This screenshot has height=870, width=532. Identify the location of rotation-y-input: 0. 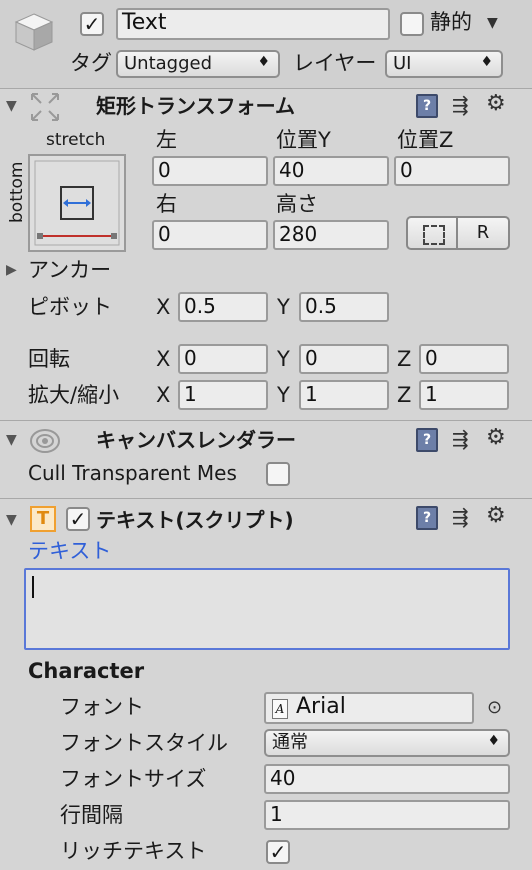
(344, 359).